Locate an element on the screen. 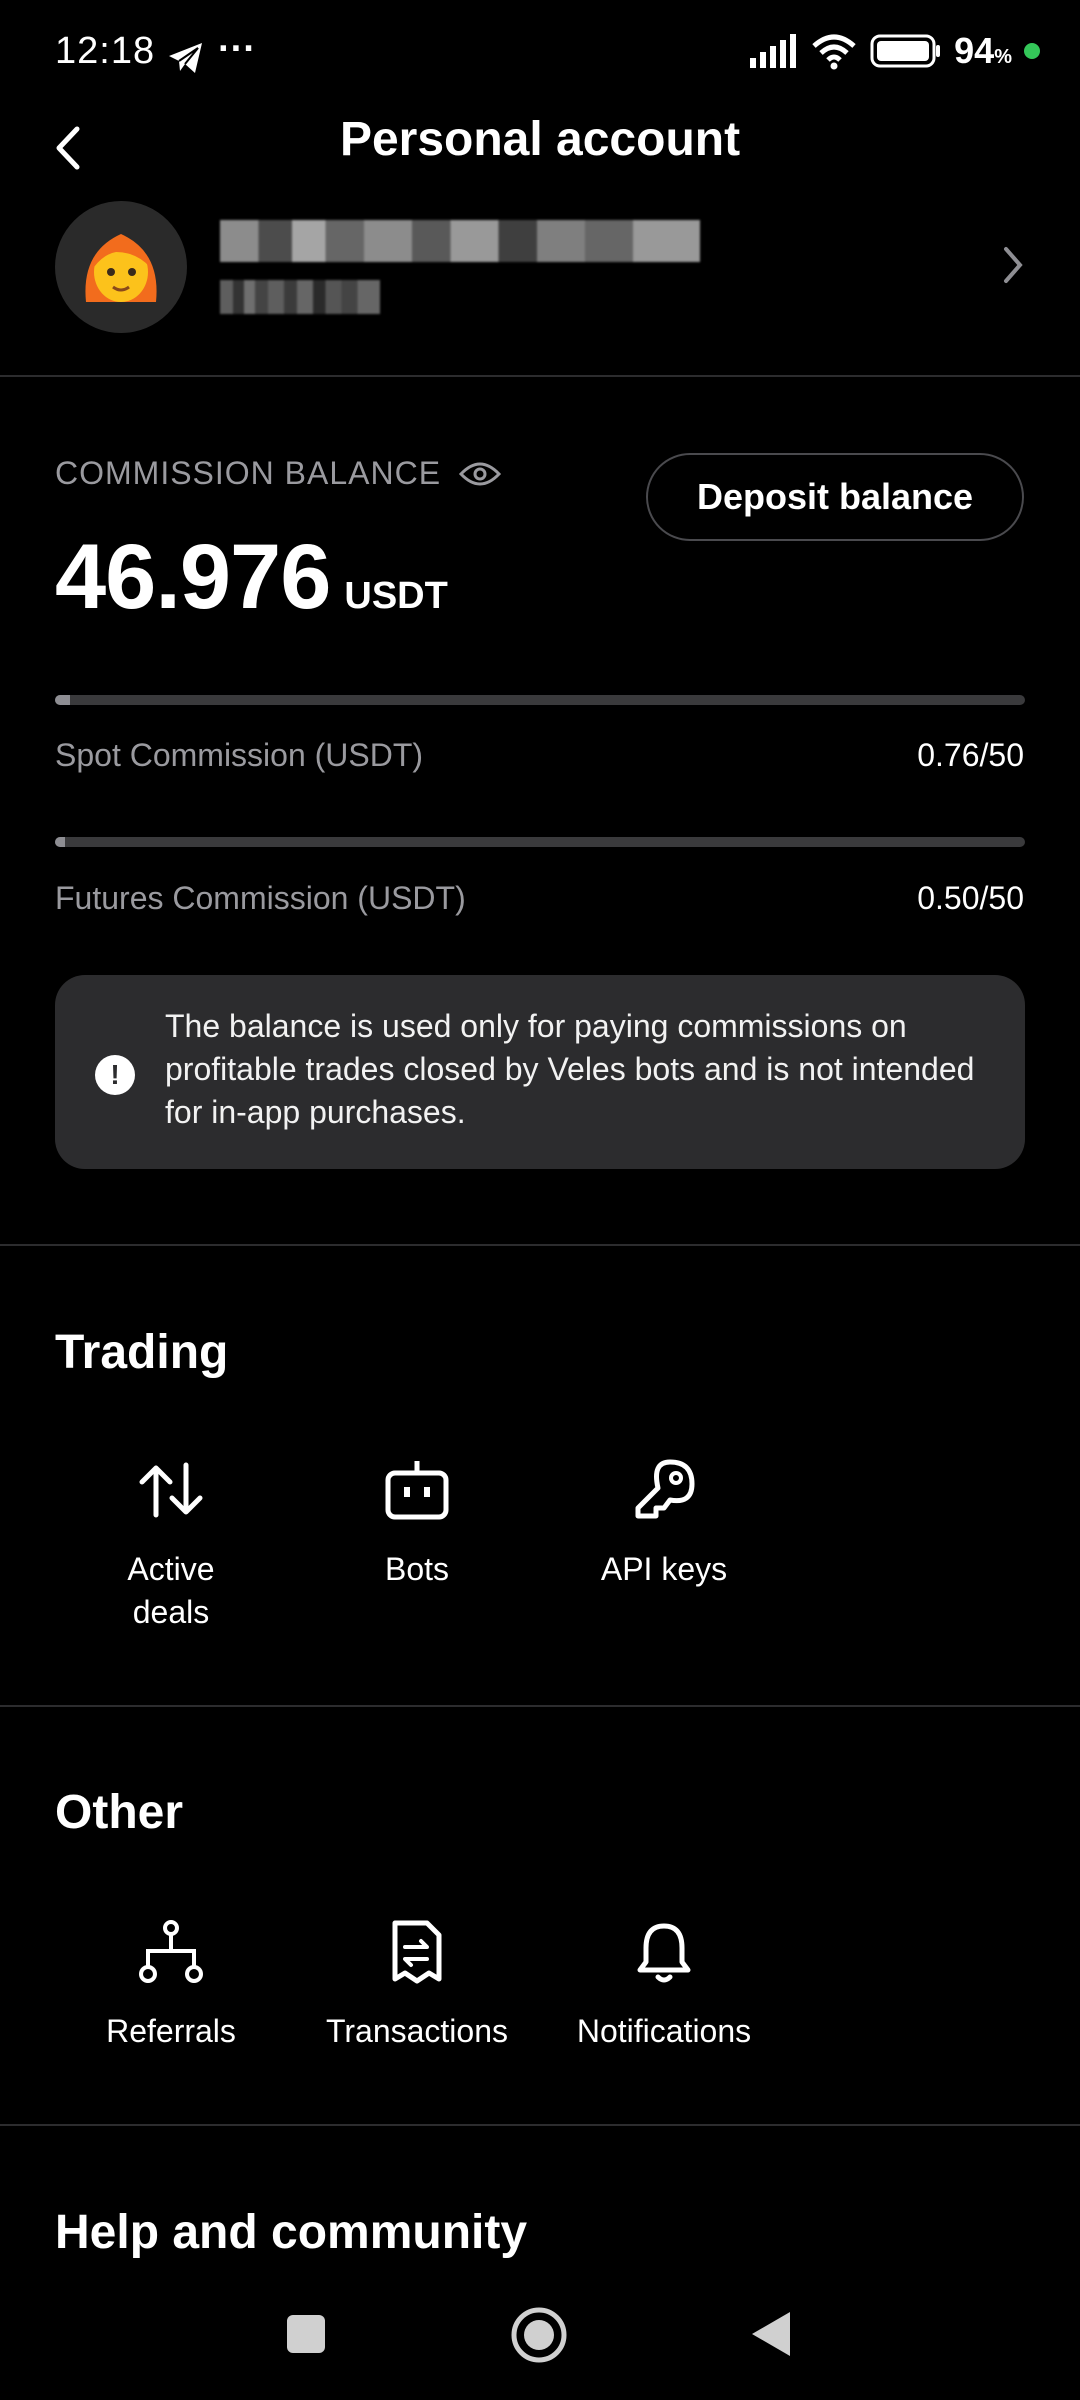 The width and height of the screenshot is (1080, 2400). futures-commission-progress is located at coordinates (540, 842).